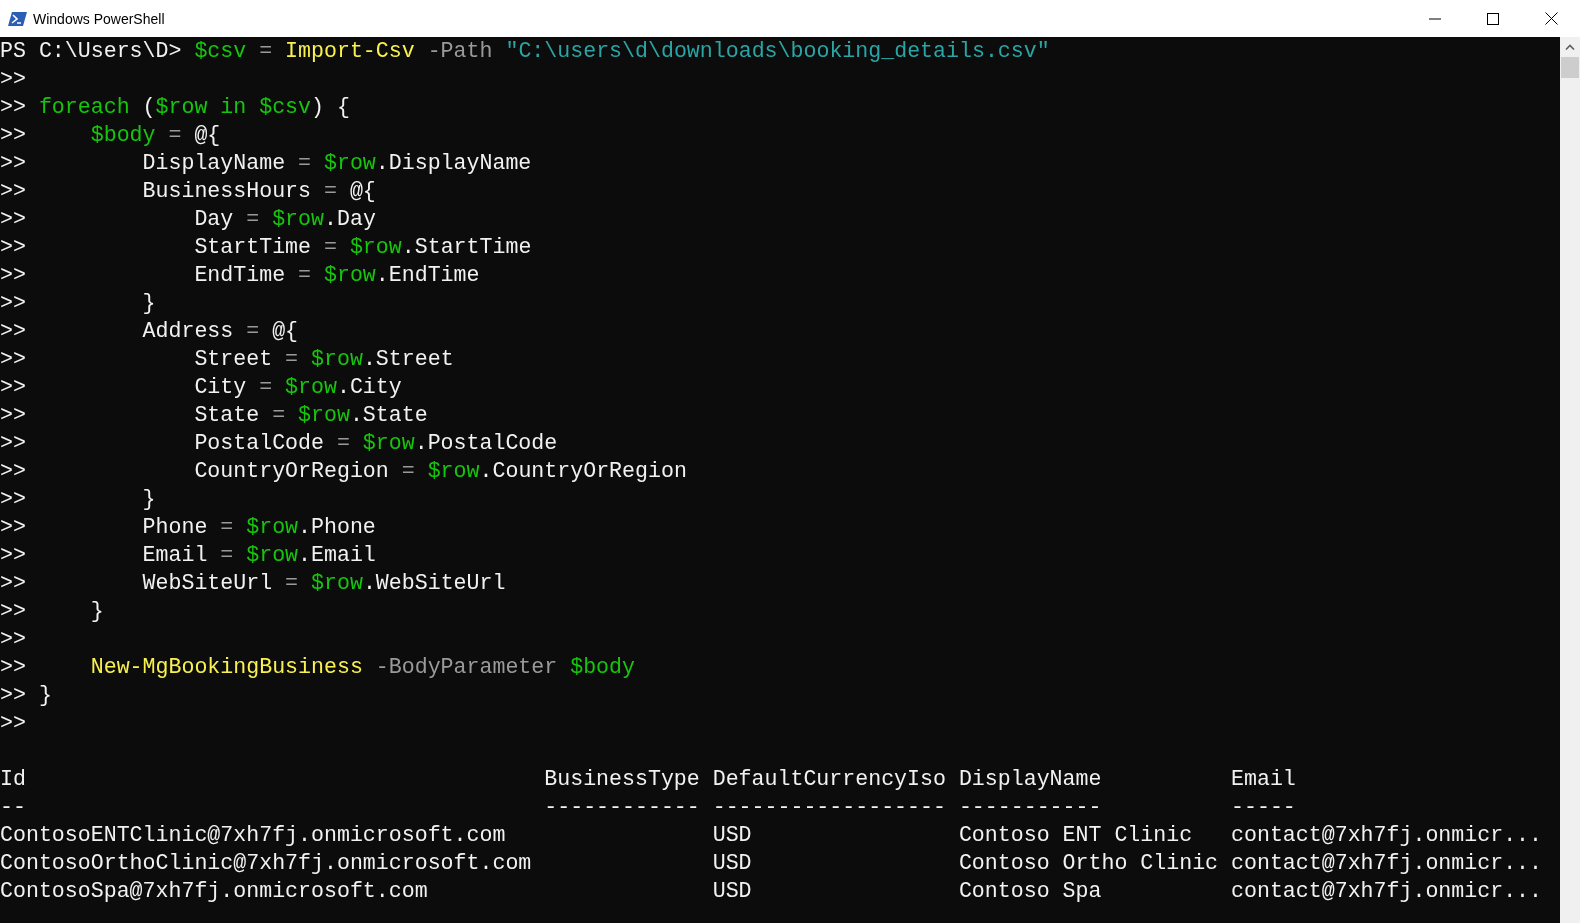 This screenshot has width=1580, height=923. I want to click on table-cell-text: ContosoOrthoClinic@7xh7fj.onmicrosoft.com, so click(266, 863).